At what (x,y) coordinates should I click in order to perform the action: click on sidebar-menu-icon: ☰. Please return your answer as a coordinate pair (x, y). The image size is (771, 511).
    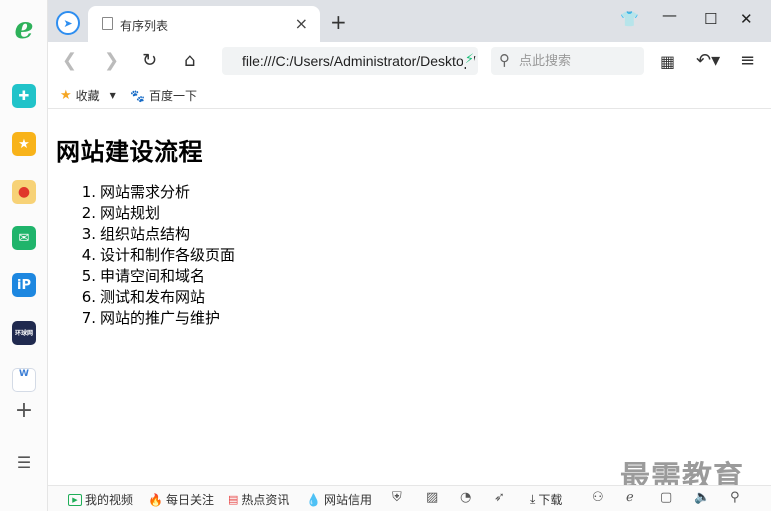
    Looking at the image, I should click on (24, 462).